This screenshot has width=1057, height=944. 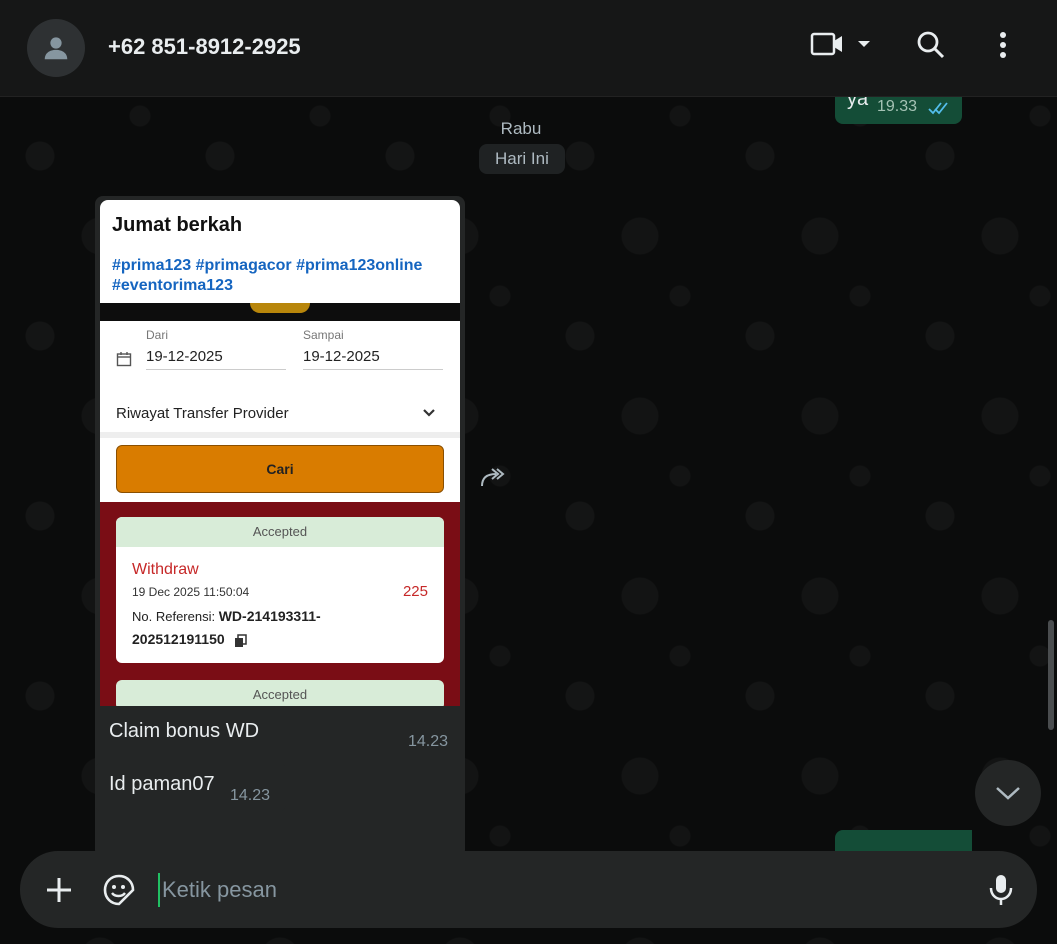 I want to click on plus-icon, so click(x=59, y=890).